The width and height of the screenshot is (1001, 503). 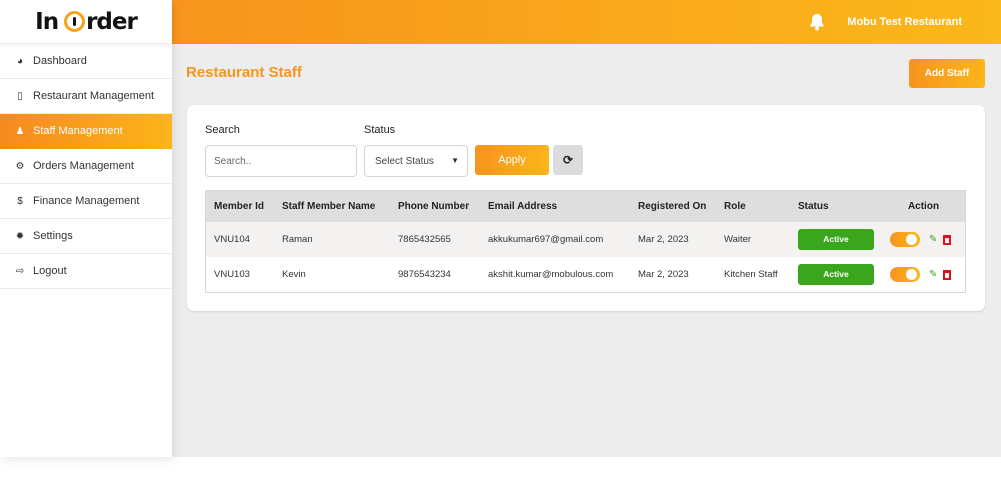 I want to click on phone-number: 9876543234, so click(x=424, y=274).